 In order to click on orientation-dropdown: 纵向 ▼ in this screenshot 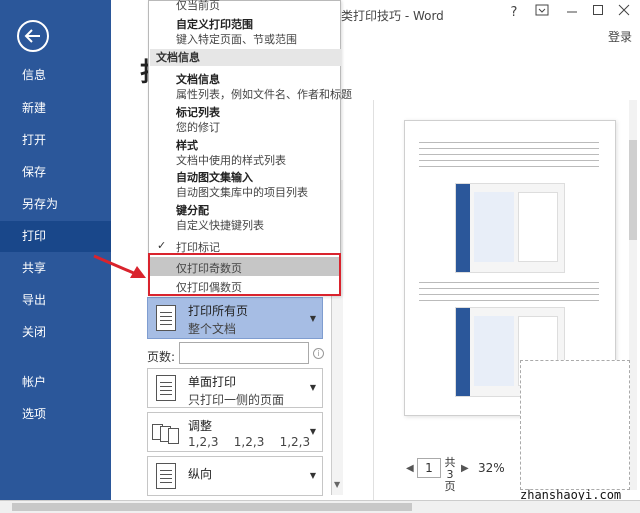, I will do `click(235, 476)`.